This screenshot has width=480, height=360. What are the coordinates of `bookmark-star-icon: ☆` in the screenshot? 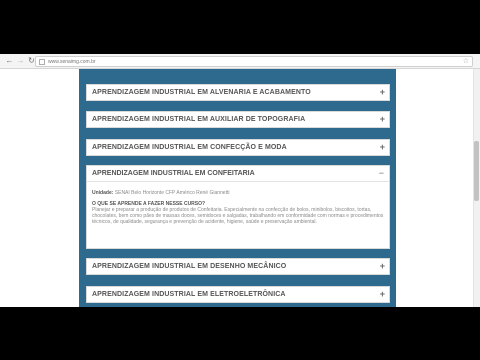 It's located at (466, 62).